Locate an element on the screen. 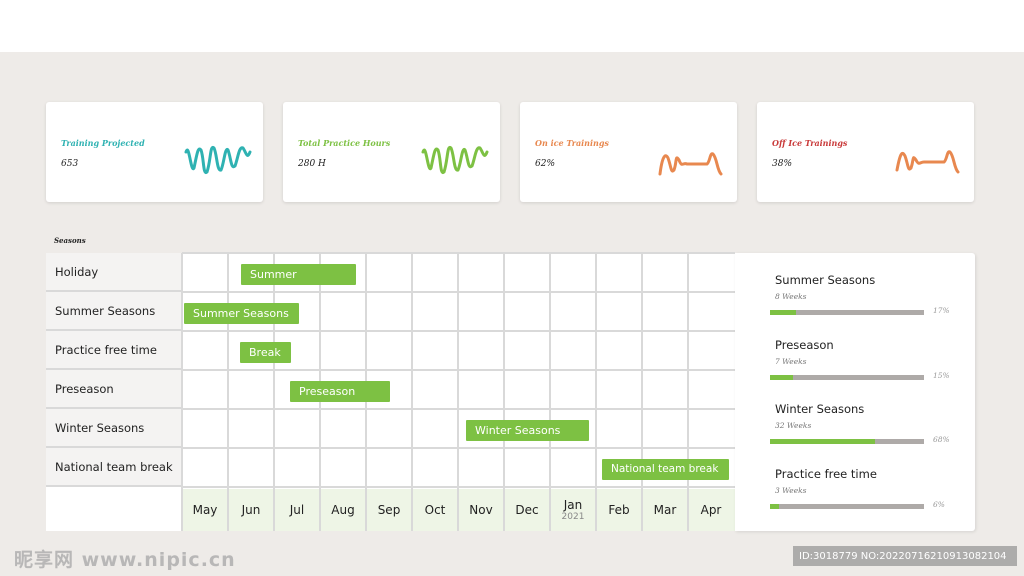  month-aug: Aug is located at coordinates (343, 510).